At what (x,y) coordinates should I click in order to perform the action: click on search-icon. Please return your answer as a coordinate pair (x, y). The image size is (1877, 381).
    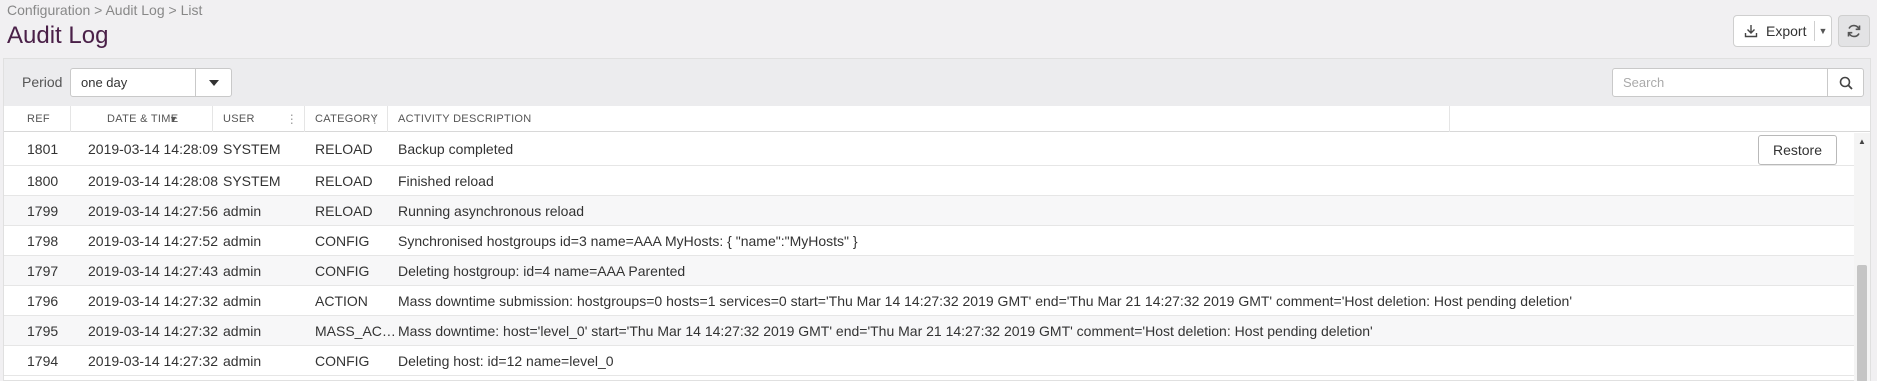
    Looking at the image, I should click on (1845, 82).